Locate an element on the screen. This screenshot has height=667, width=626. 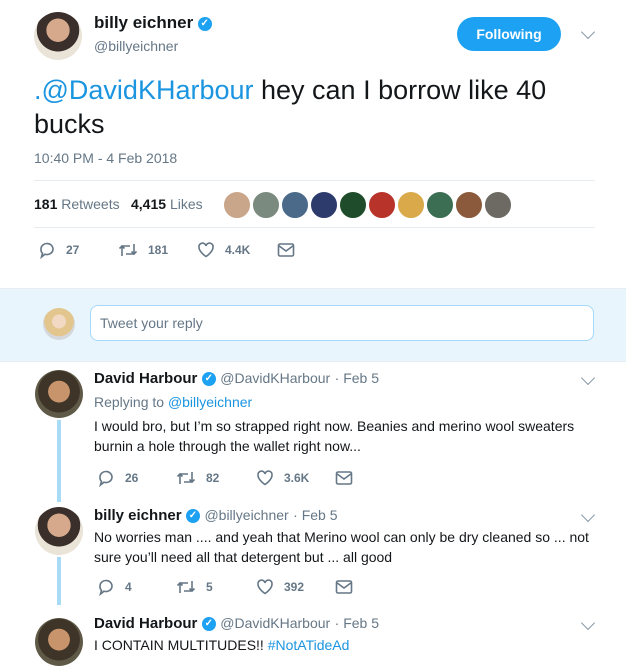
replying-to-prefix: Replying to is located at coordinates (129, 402).